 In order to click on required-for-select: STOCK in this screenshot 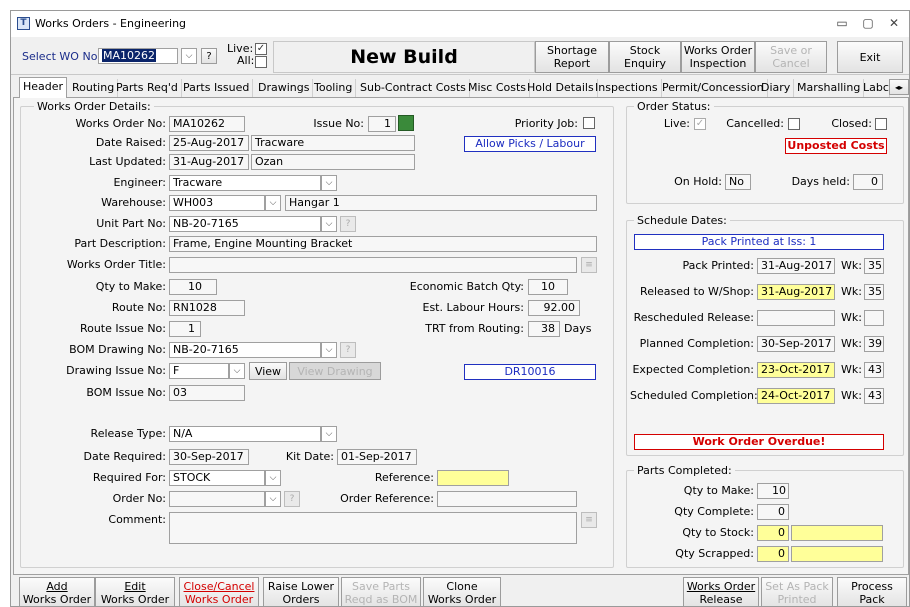, I will do `click(217, 478)`.